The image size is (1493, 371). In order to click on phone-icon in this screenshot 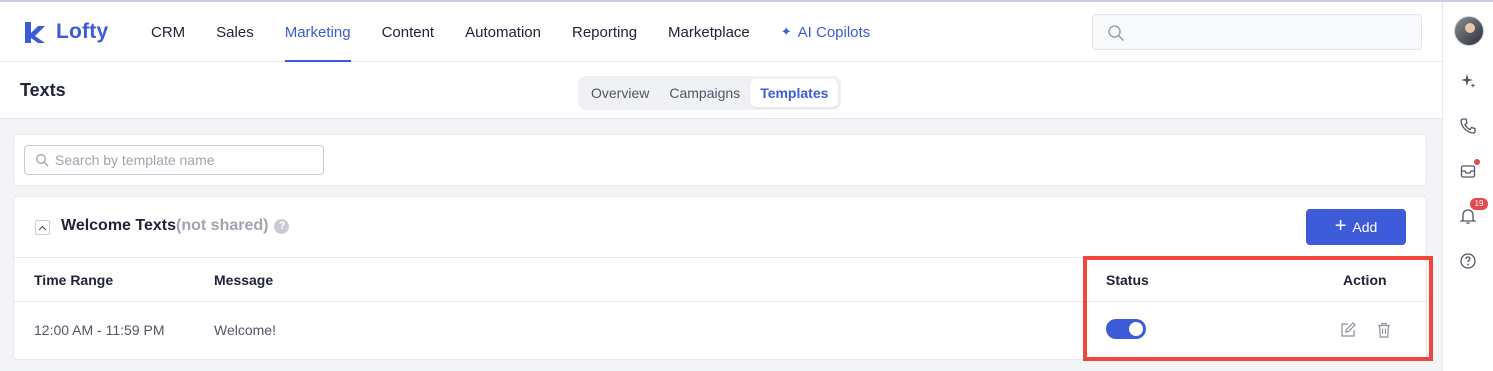, I will do `click(1468, 126)`.